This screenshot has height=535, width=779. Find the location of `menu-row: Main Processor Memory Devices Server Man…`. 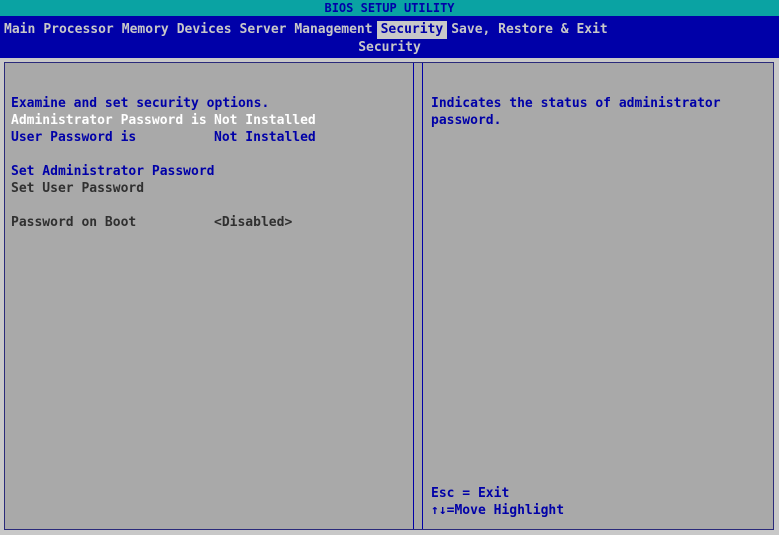

menu-row: Main Processor Memory Devices Server Man… is located at coordinates (306, 30).